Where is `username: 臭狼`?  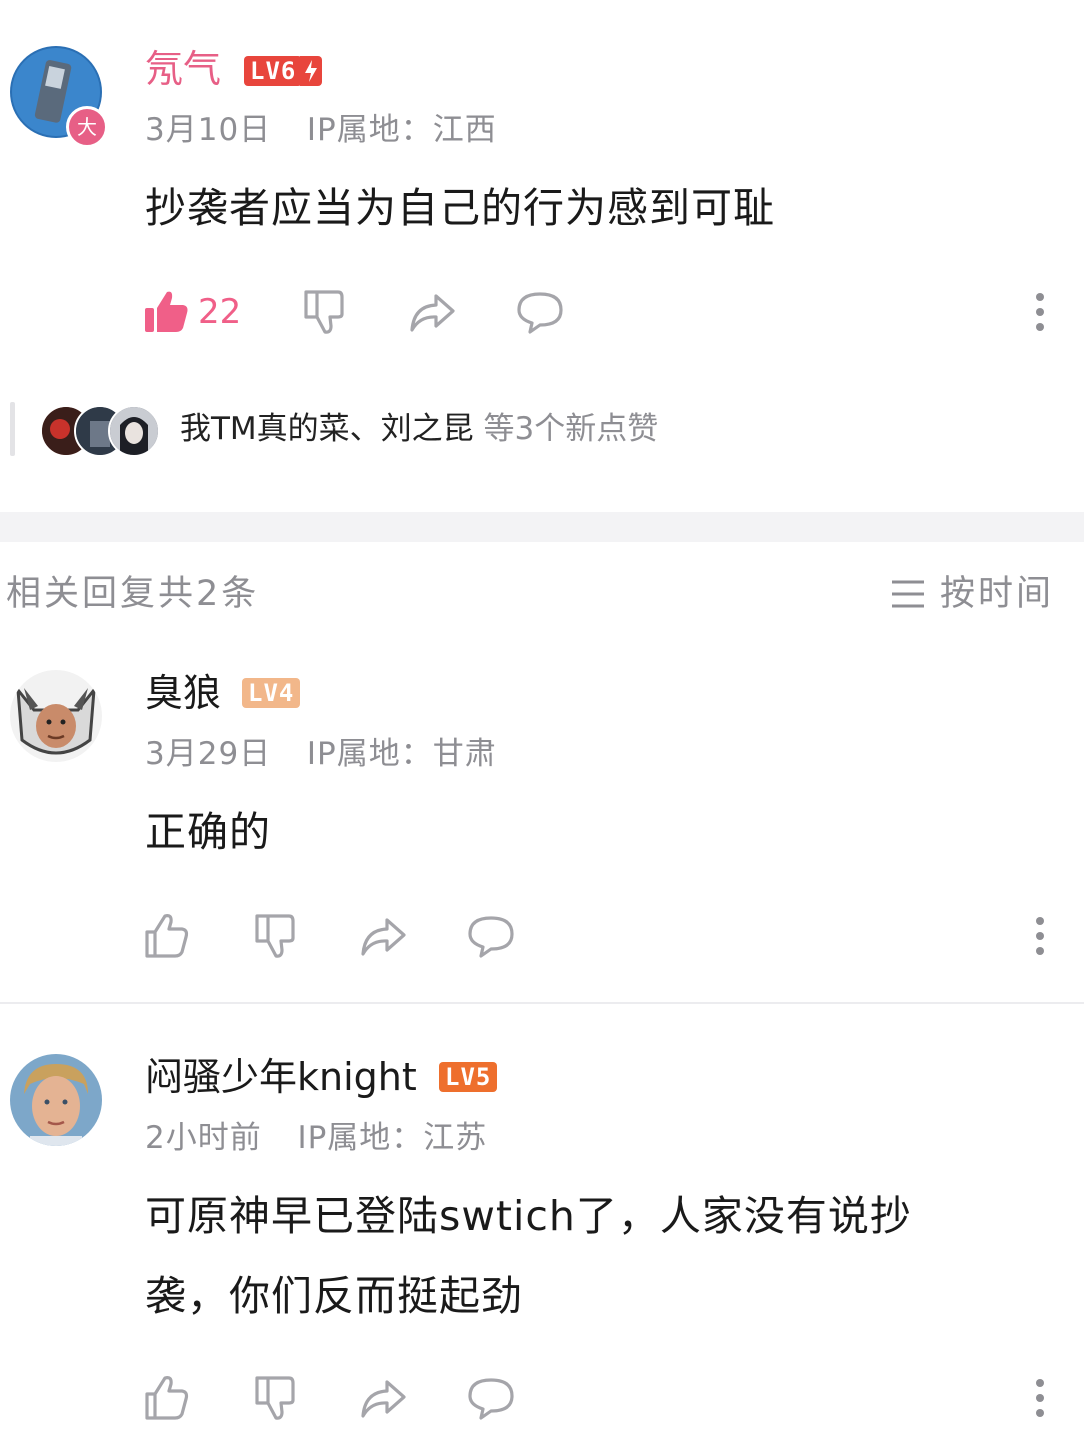
username: 臭狼 is located at coordinates (183, 693).